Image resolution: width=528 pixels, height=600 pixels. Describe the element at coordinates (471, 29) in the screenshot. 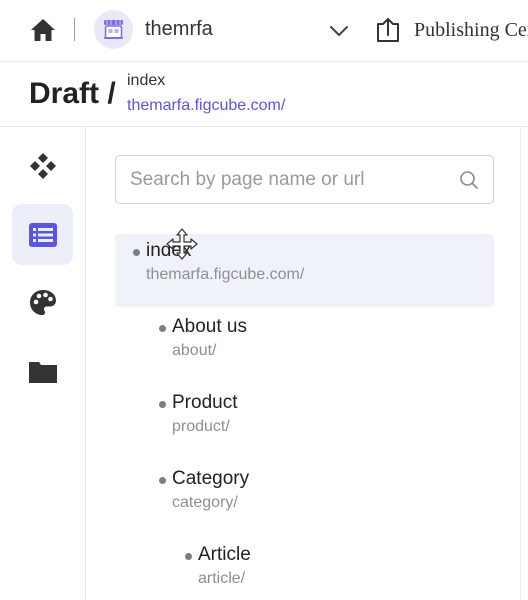

I see `publishing-center-label: Publishing Cen` at that location.